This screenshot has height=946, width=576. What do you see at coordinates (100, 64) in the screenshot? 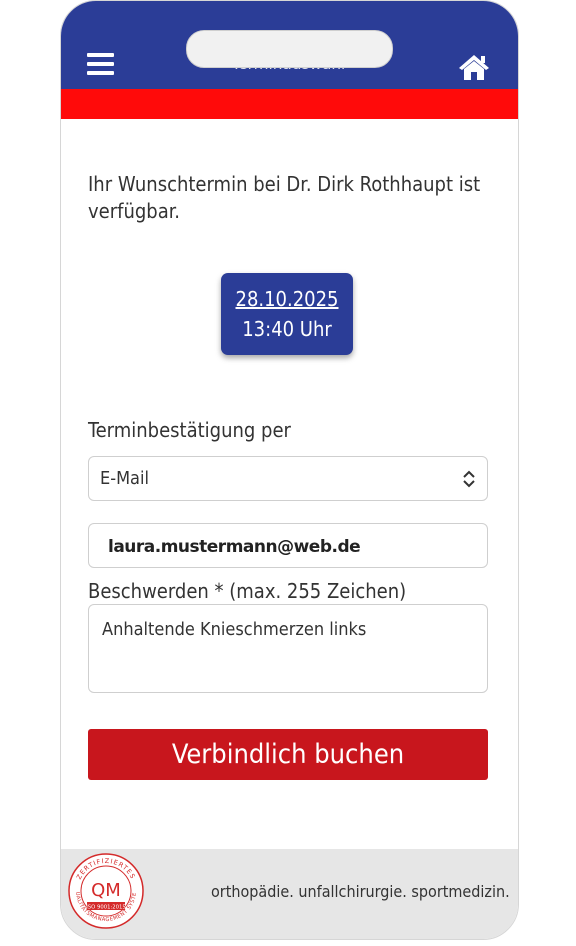
I see `menu-icon` at bounding box center [100, 64].